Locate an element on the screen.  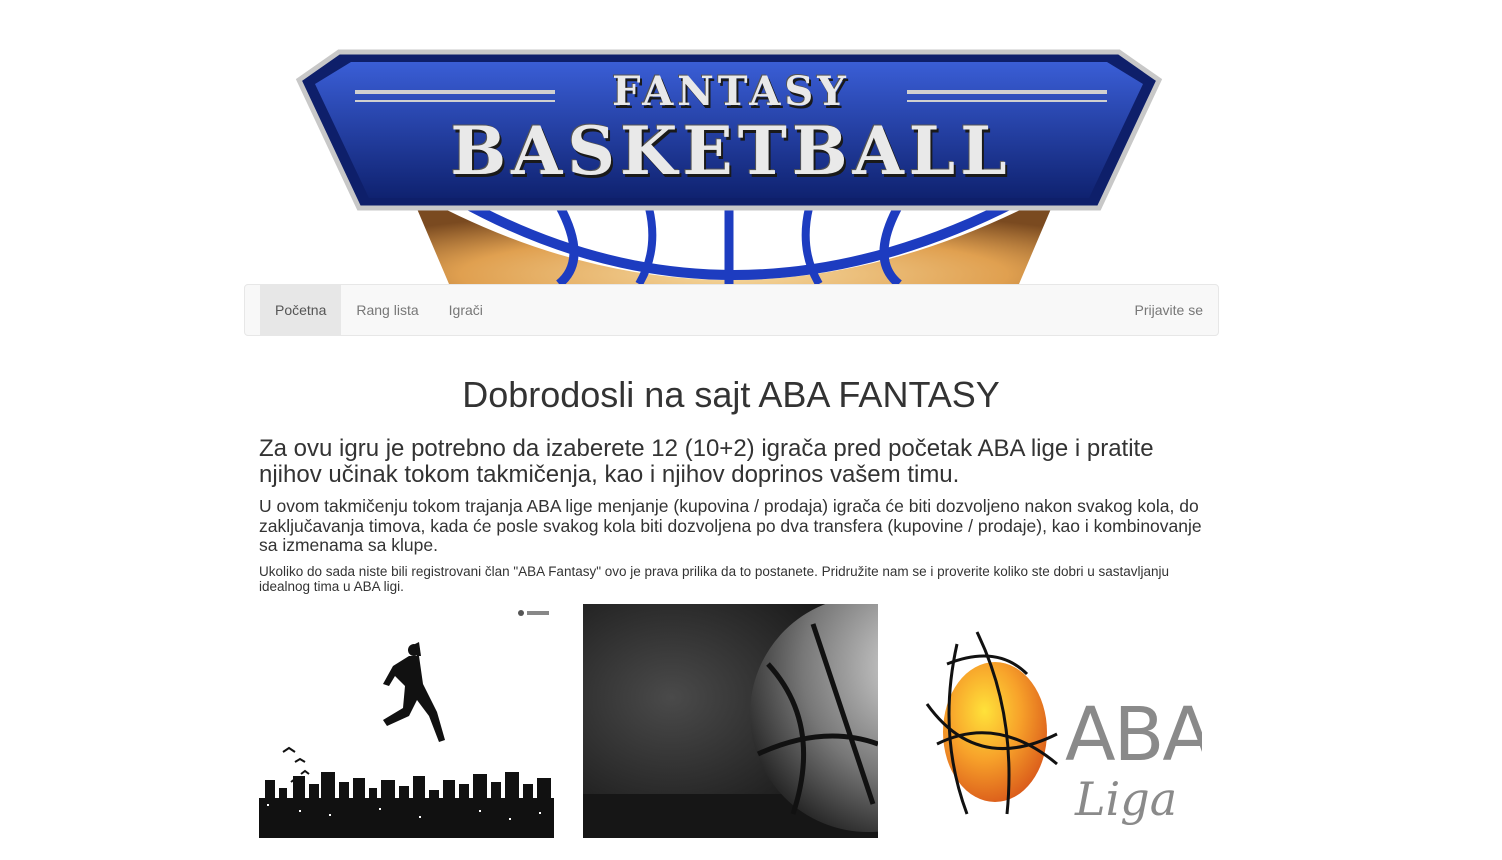
banner-basketball-text: BASKETBALL is located at coordinates (731, 151).